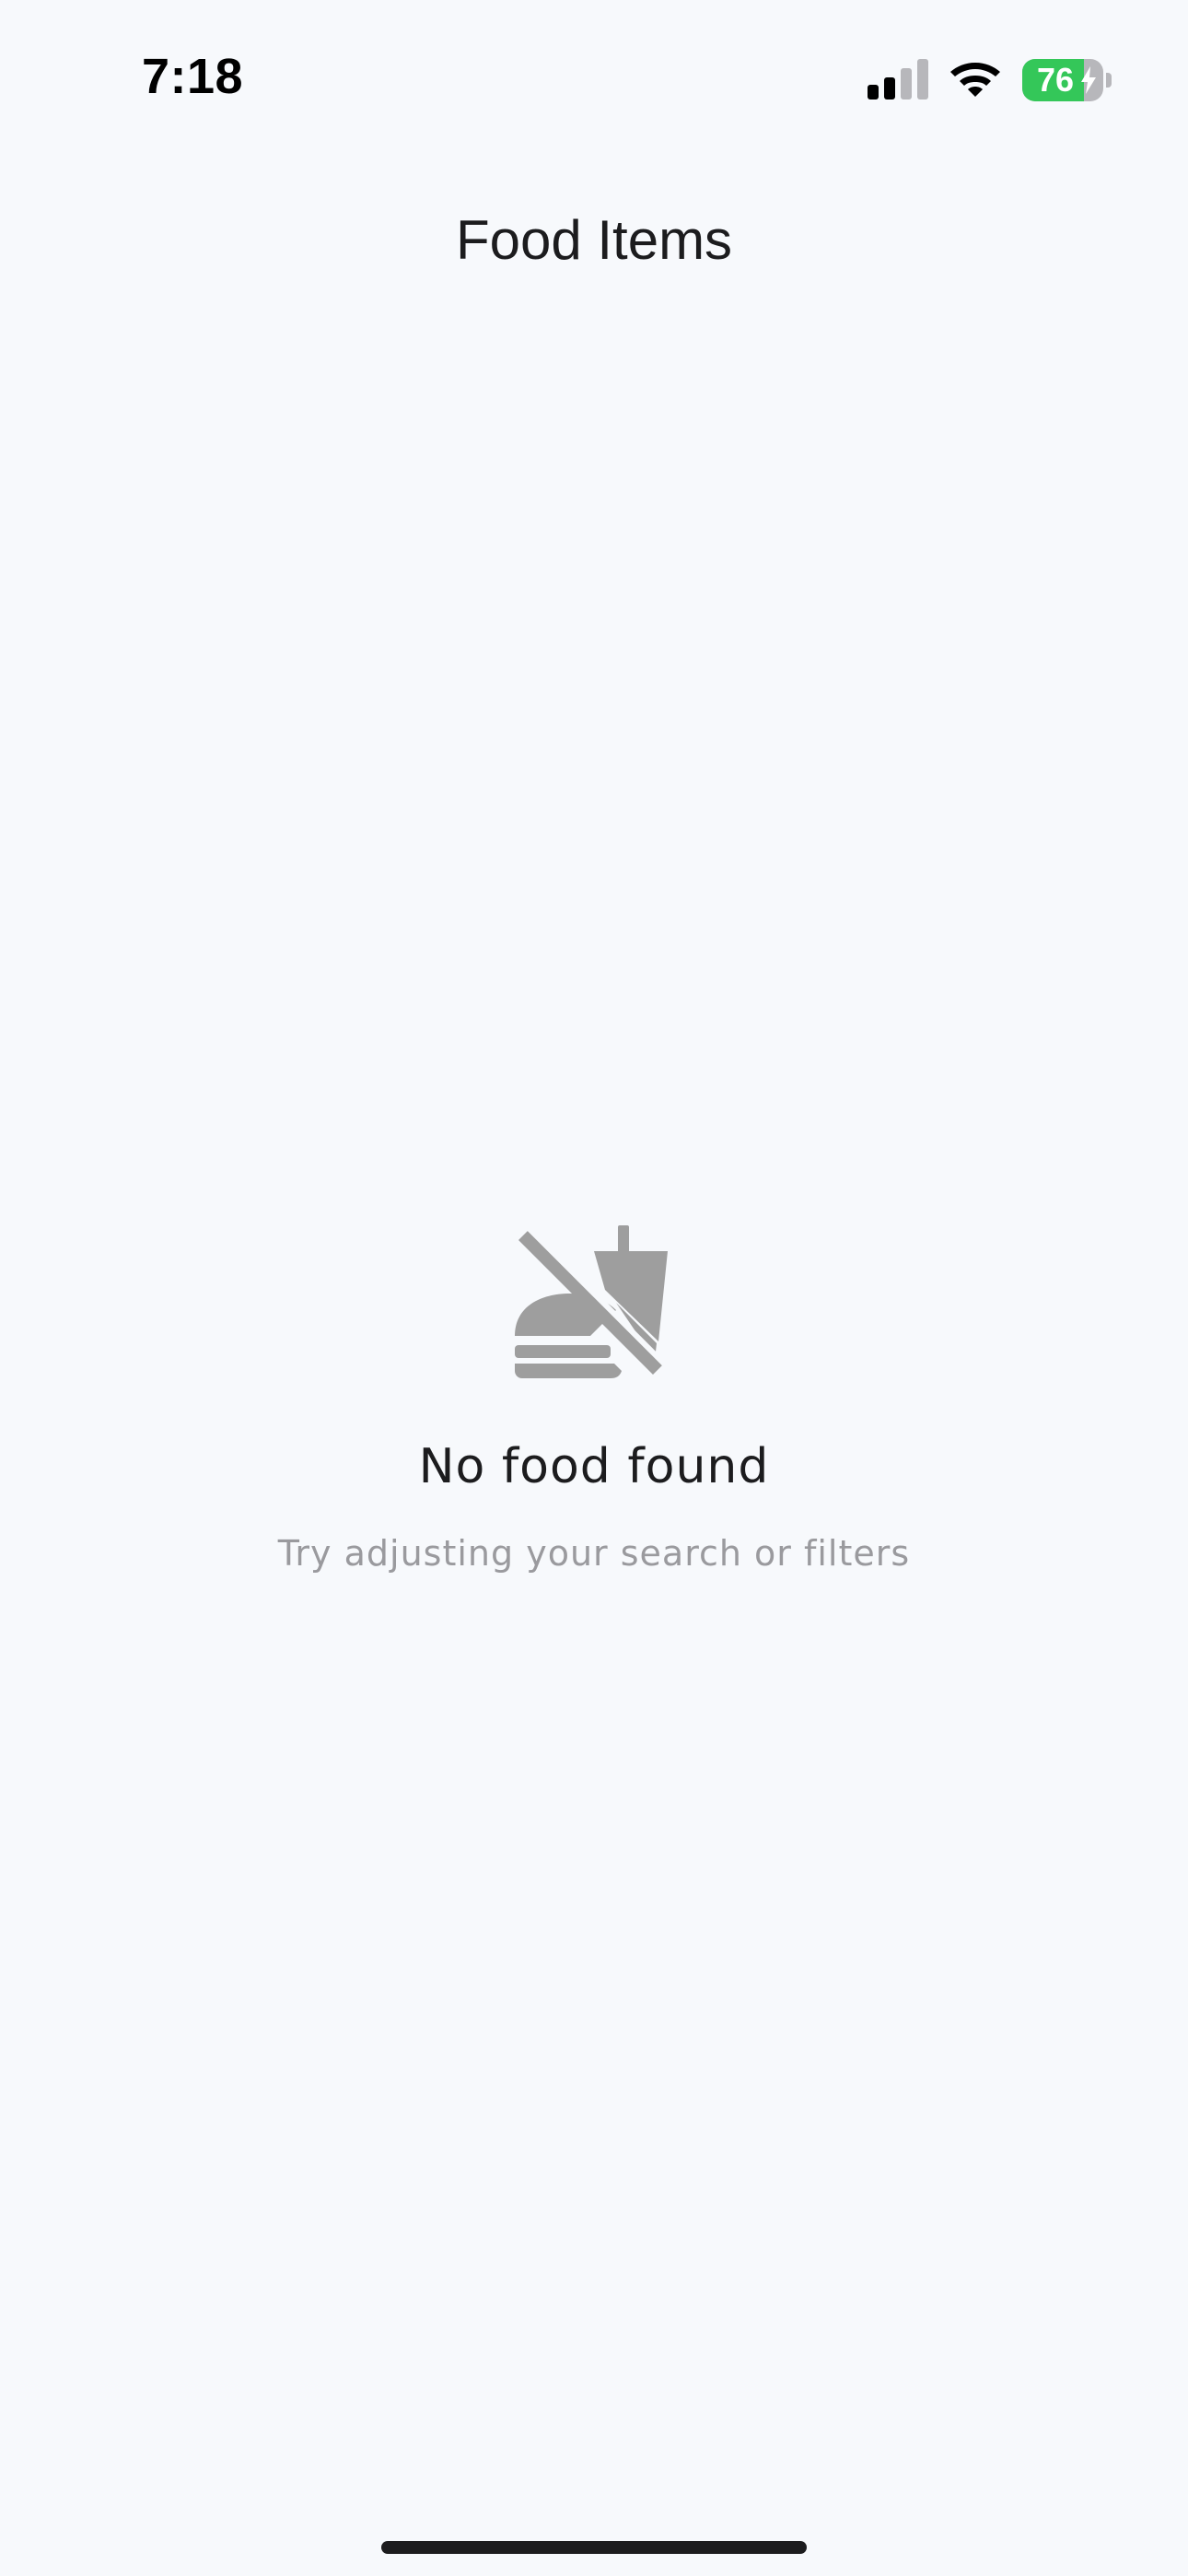  Describe the element at coordinates (594, 73) in the screenshot. I see `status-bar: 7:18 76` at that location.